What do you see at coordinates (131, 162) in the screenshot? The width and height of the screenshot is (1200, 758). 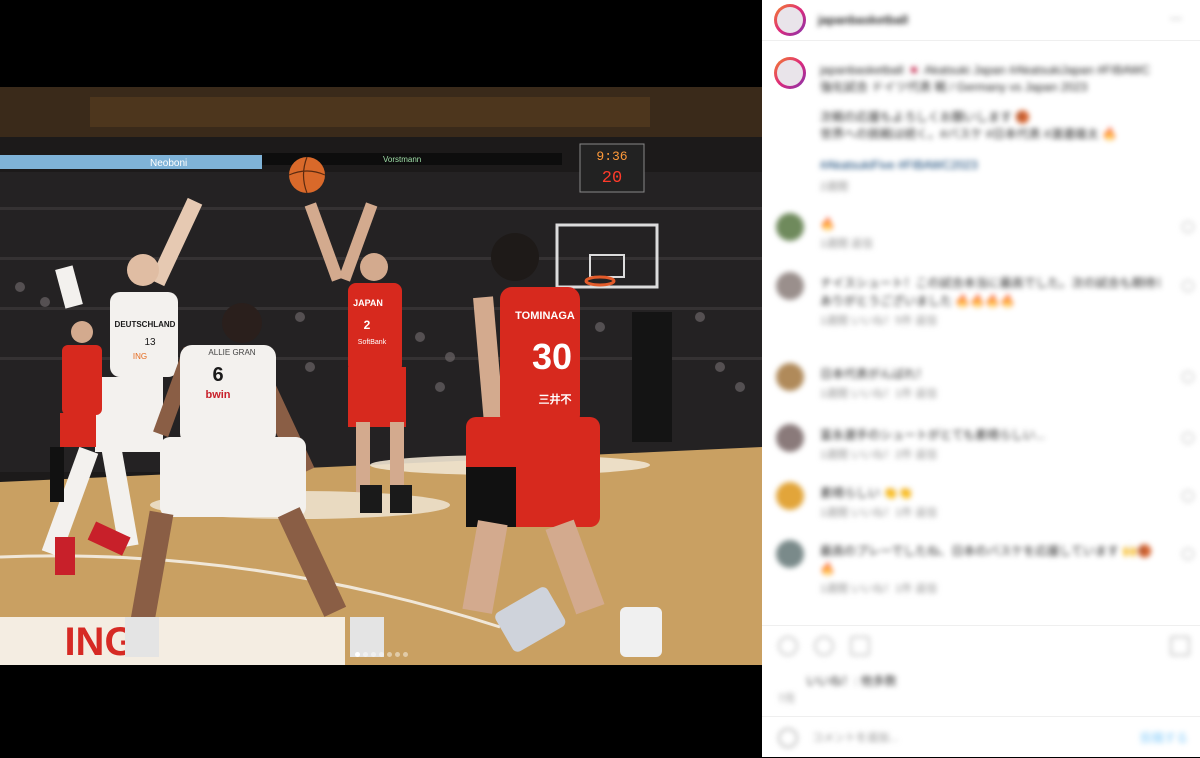 I see `led-banner-left` at bounding box center [131, 162].